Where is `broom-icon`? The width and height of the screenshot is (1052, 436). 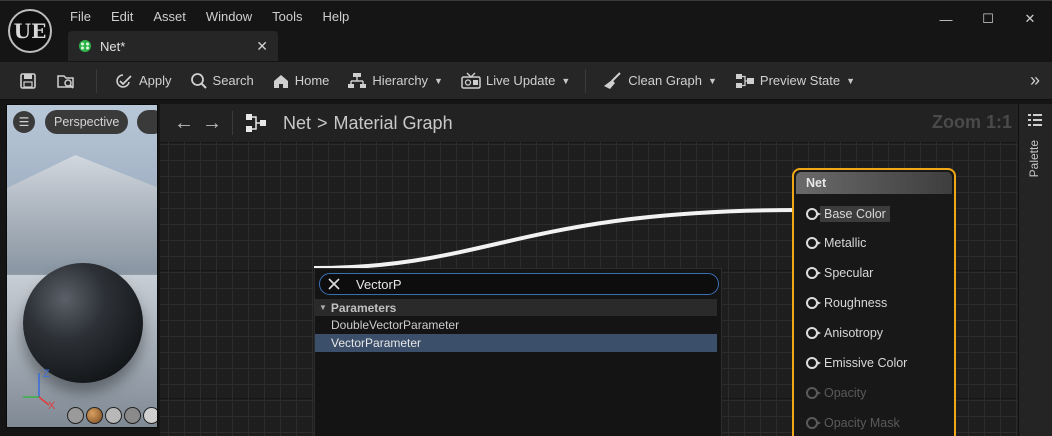
broom-icon is located at coordinates (612, 80).